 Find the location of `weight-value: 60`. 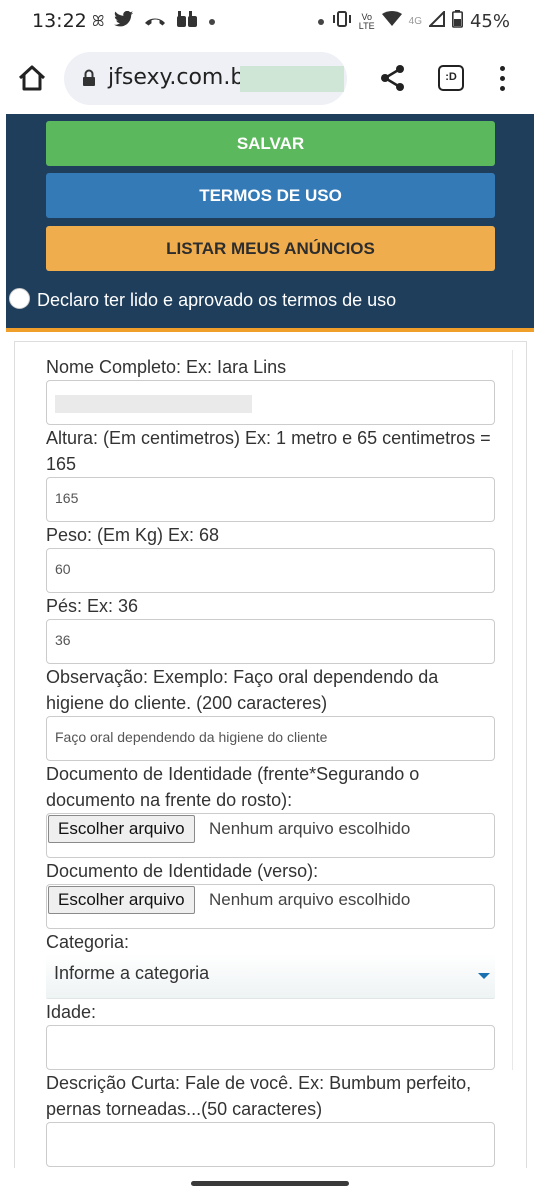

weight-value: 60 is located at coordinates (63, 569).